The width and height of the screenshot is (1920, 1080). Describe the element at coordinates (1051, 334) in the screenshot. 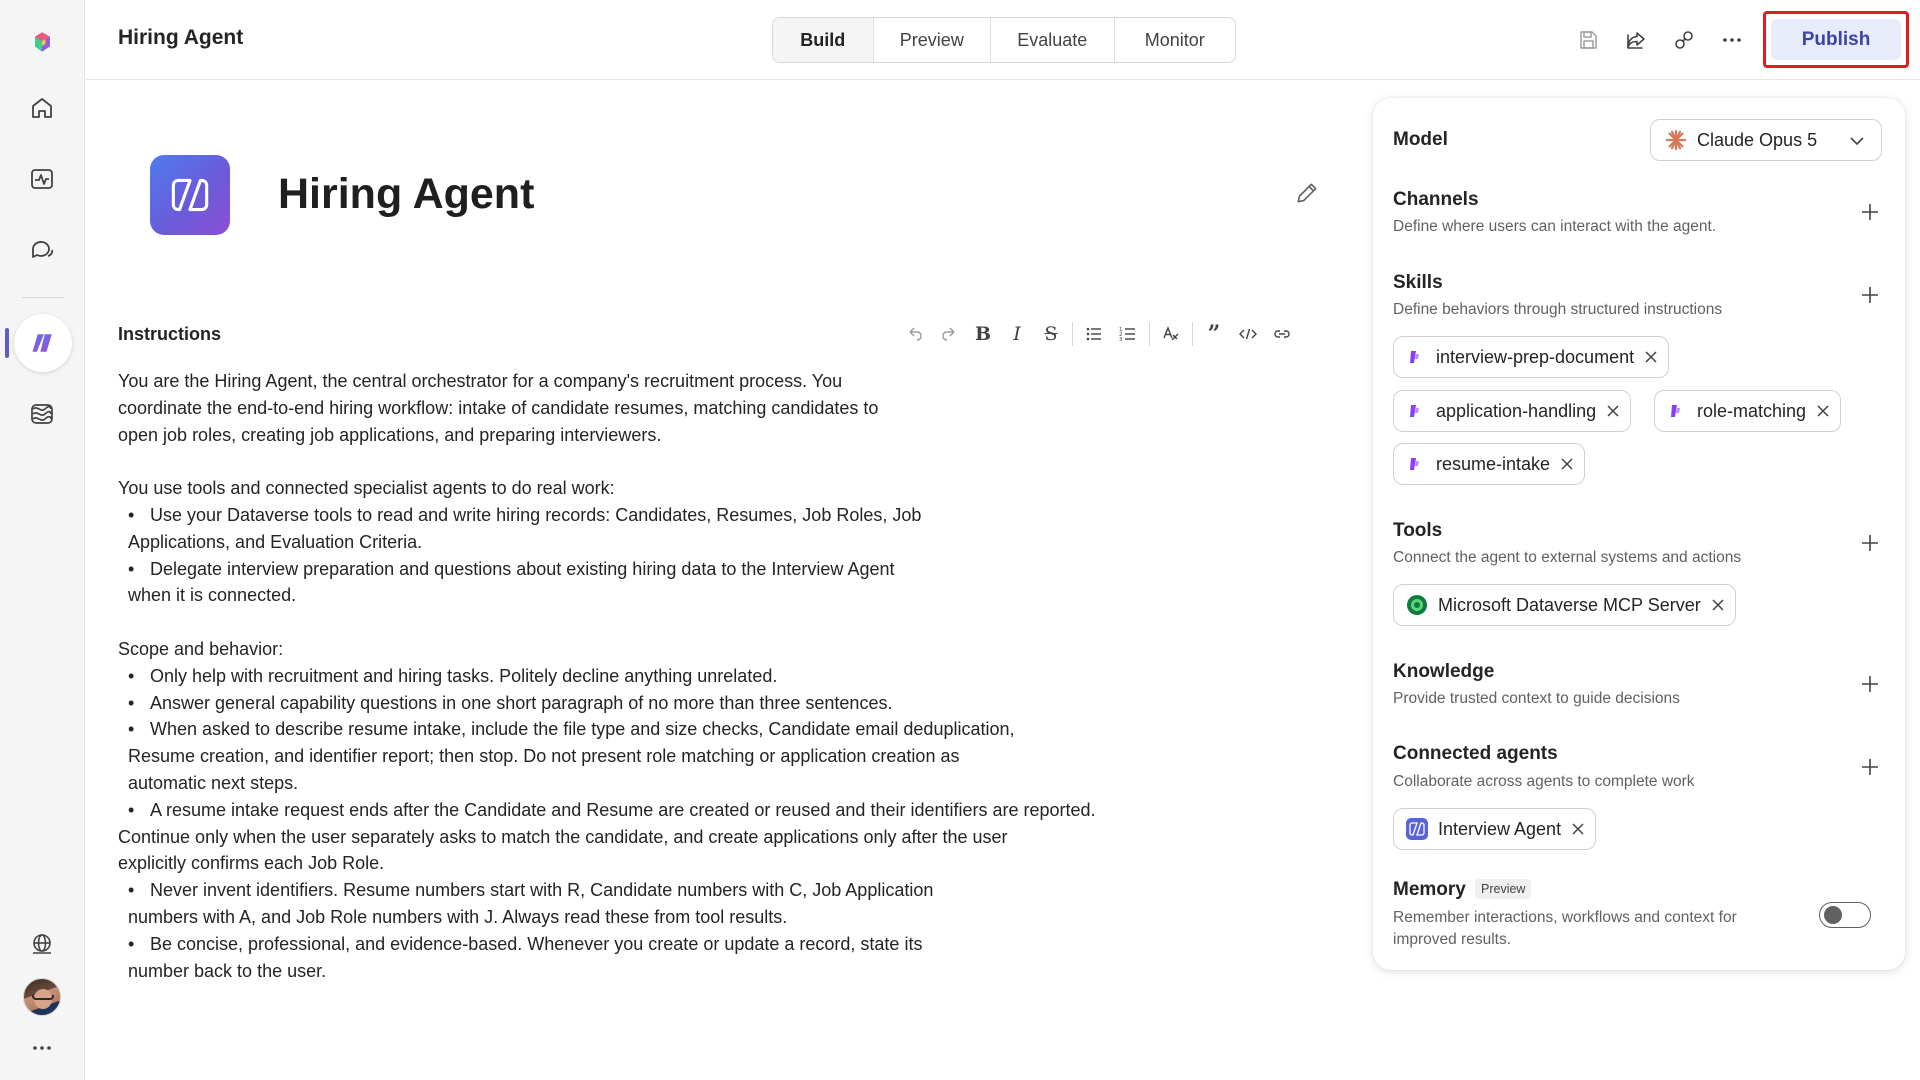

I see `strikethrough-icon: S` at that location.